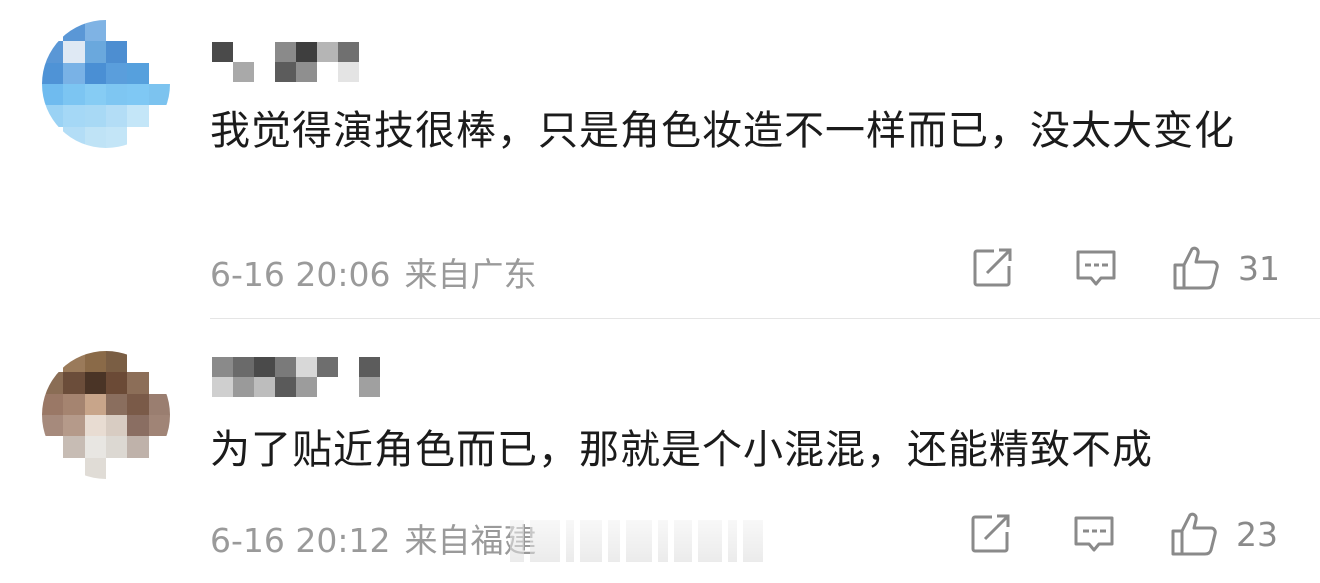 This screenshot has width=1320, height=583. Describe the element at coordinates (722, 131) in the screenshot. I see `comment-text: 我觉得演技很棒，只是角色妆造不一样而已，没太大变化` at that location.